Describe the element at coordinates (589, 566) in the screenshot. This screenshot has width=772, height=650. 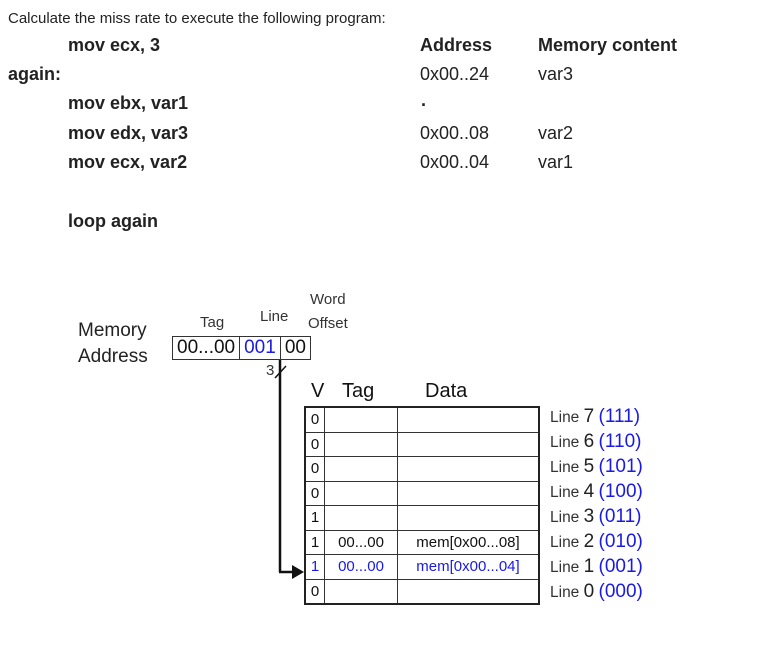
I see `line-number: 1` at that location.